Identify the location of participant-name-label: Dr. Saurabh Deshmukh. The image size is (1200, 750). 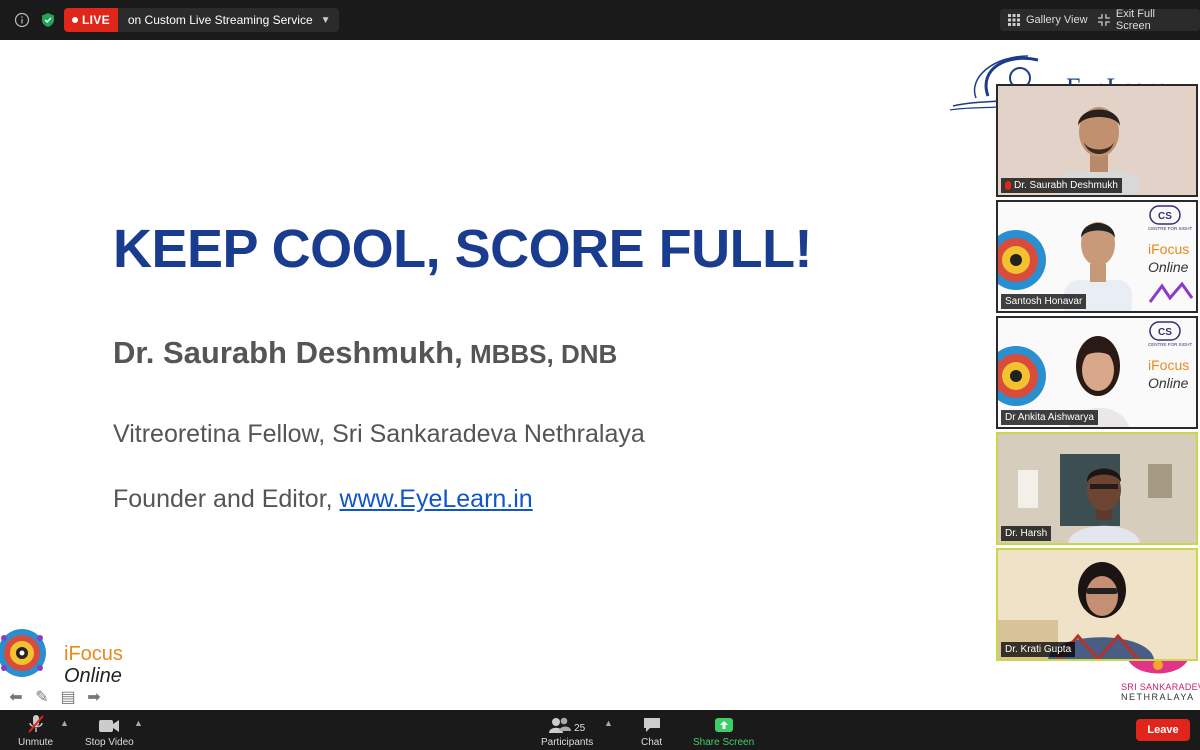
(1061, 185).